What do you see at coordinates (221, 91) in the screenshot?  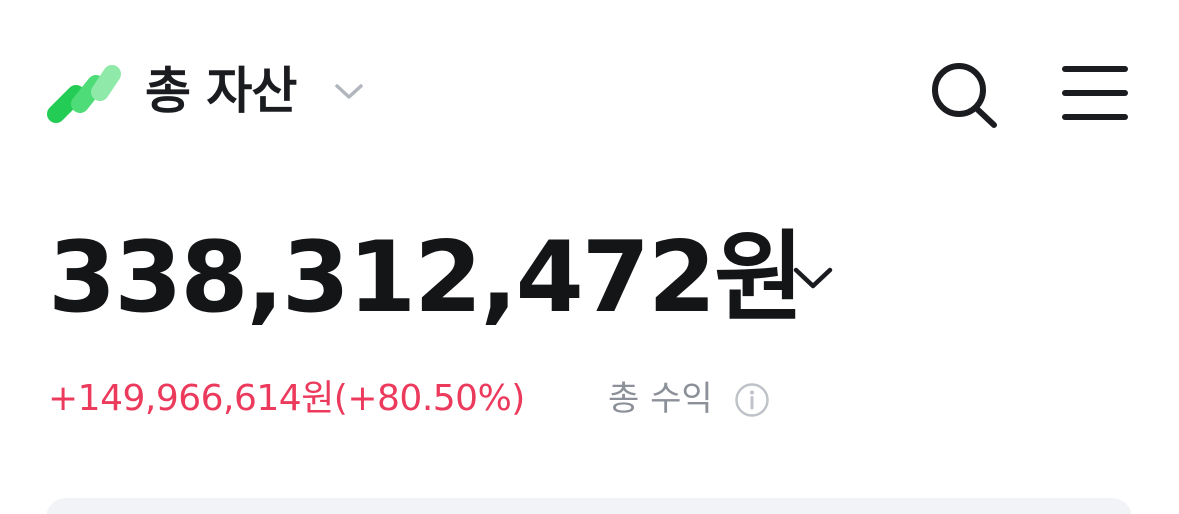 I see `page-title: 총 자산` at bounding box center [221, 91].